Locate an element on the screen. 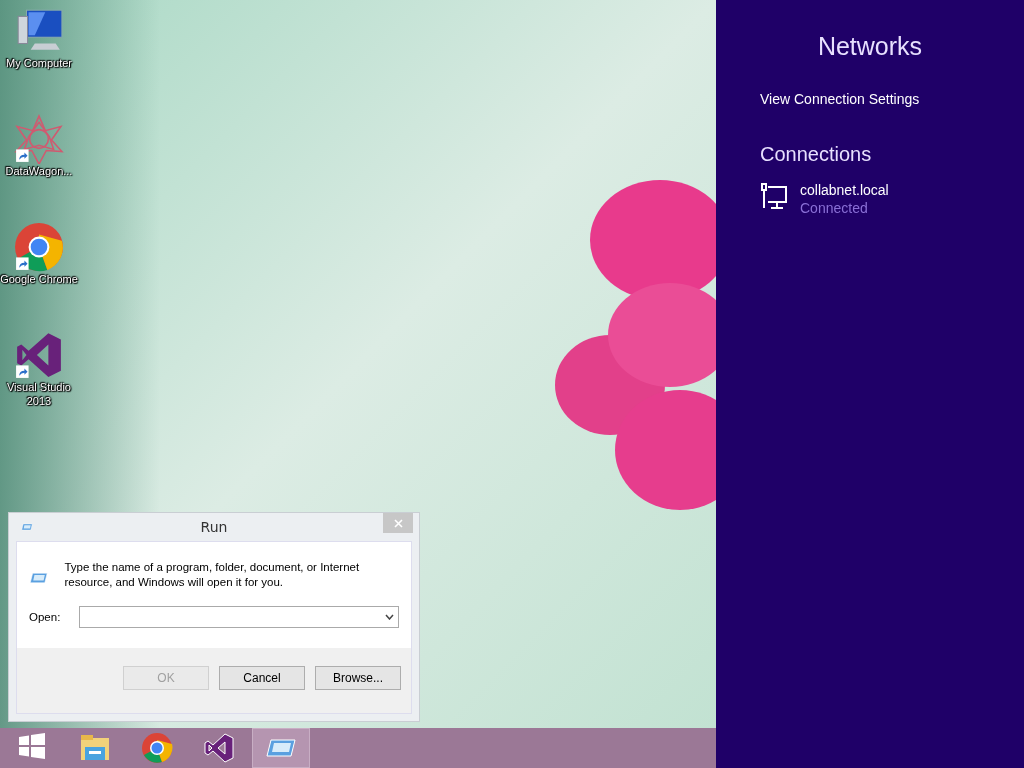 The image size is (1024, 768). icon-label: Google Chrome is located at coordinates (39, 279).